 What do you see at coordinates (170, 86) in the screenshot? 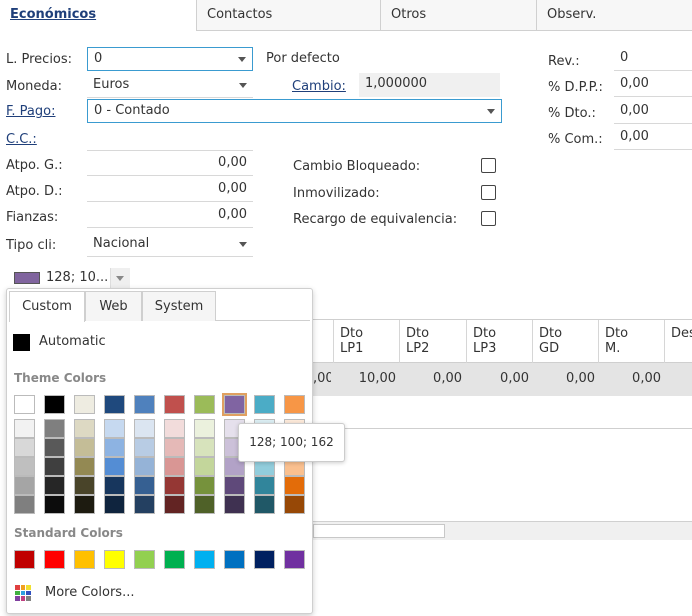
I see `moneda-select: Euros` at bounding box center [170, 86].